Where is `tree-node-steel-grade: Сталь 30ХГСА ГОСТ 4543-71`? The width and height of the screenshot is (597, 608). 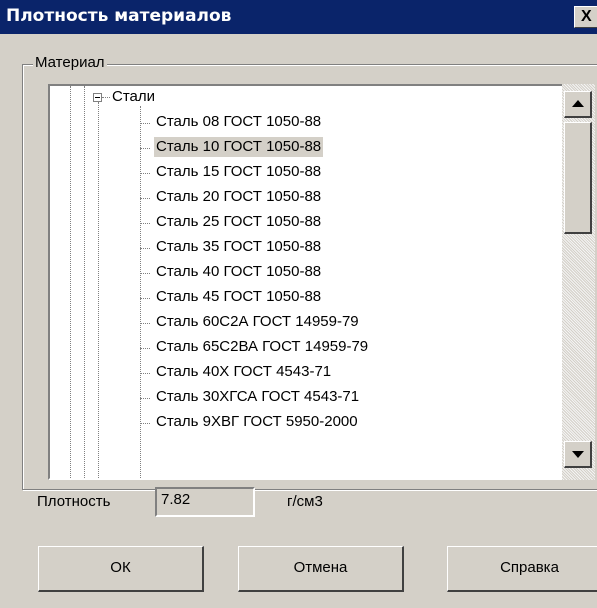 tree-node-steel-grade: Сталь 30ХГСА ГОСТ 4543-71 is located at coordinates (257, 397).